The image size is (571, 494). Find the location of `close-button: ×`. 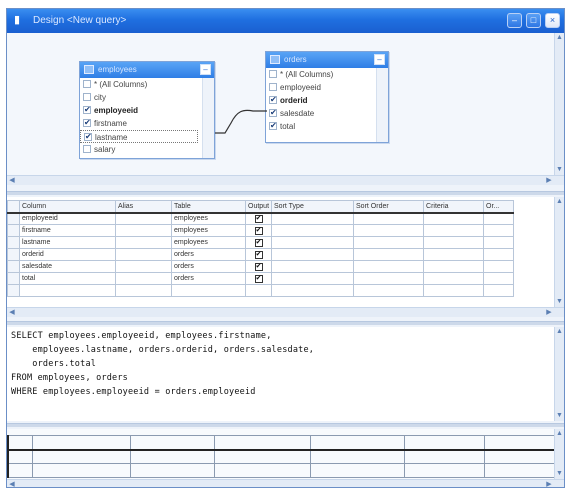

close-button: × is located at coordinates (552, 20).